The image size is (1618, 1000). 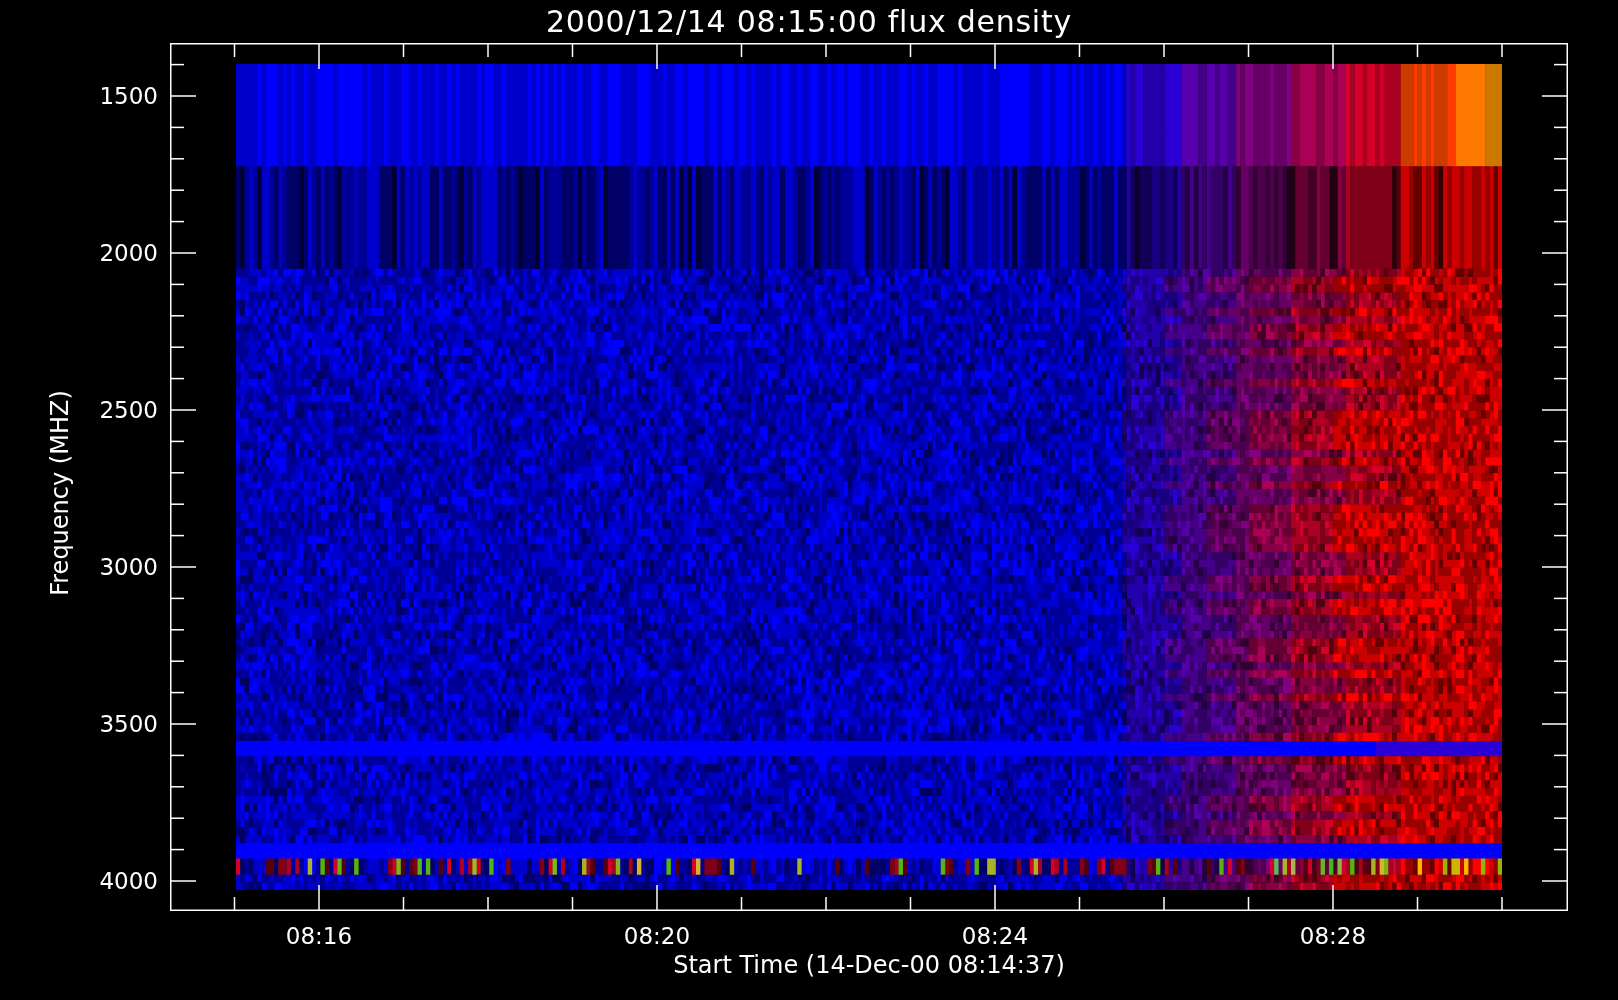 I want to click on y-tick-label: 3500, so click(x=128, y=724).